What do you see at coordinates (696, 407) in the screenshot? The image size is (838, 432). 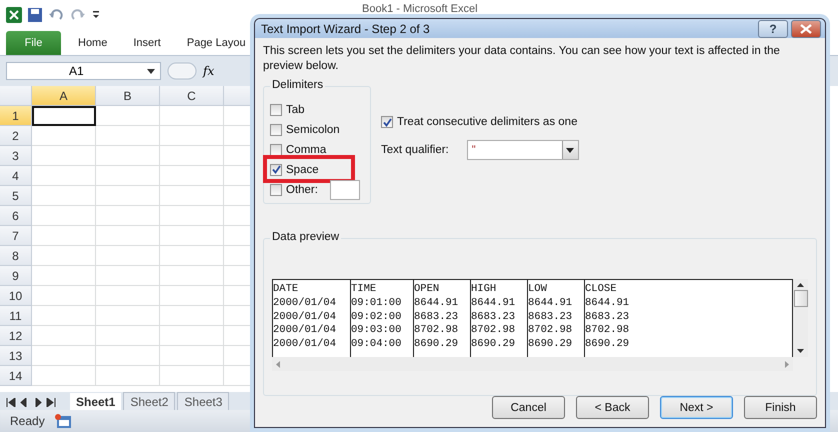 I see `dialog-button: Next >` at bounding box center [696, 407].